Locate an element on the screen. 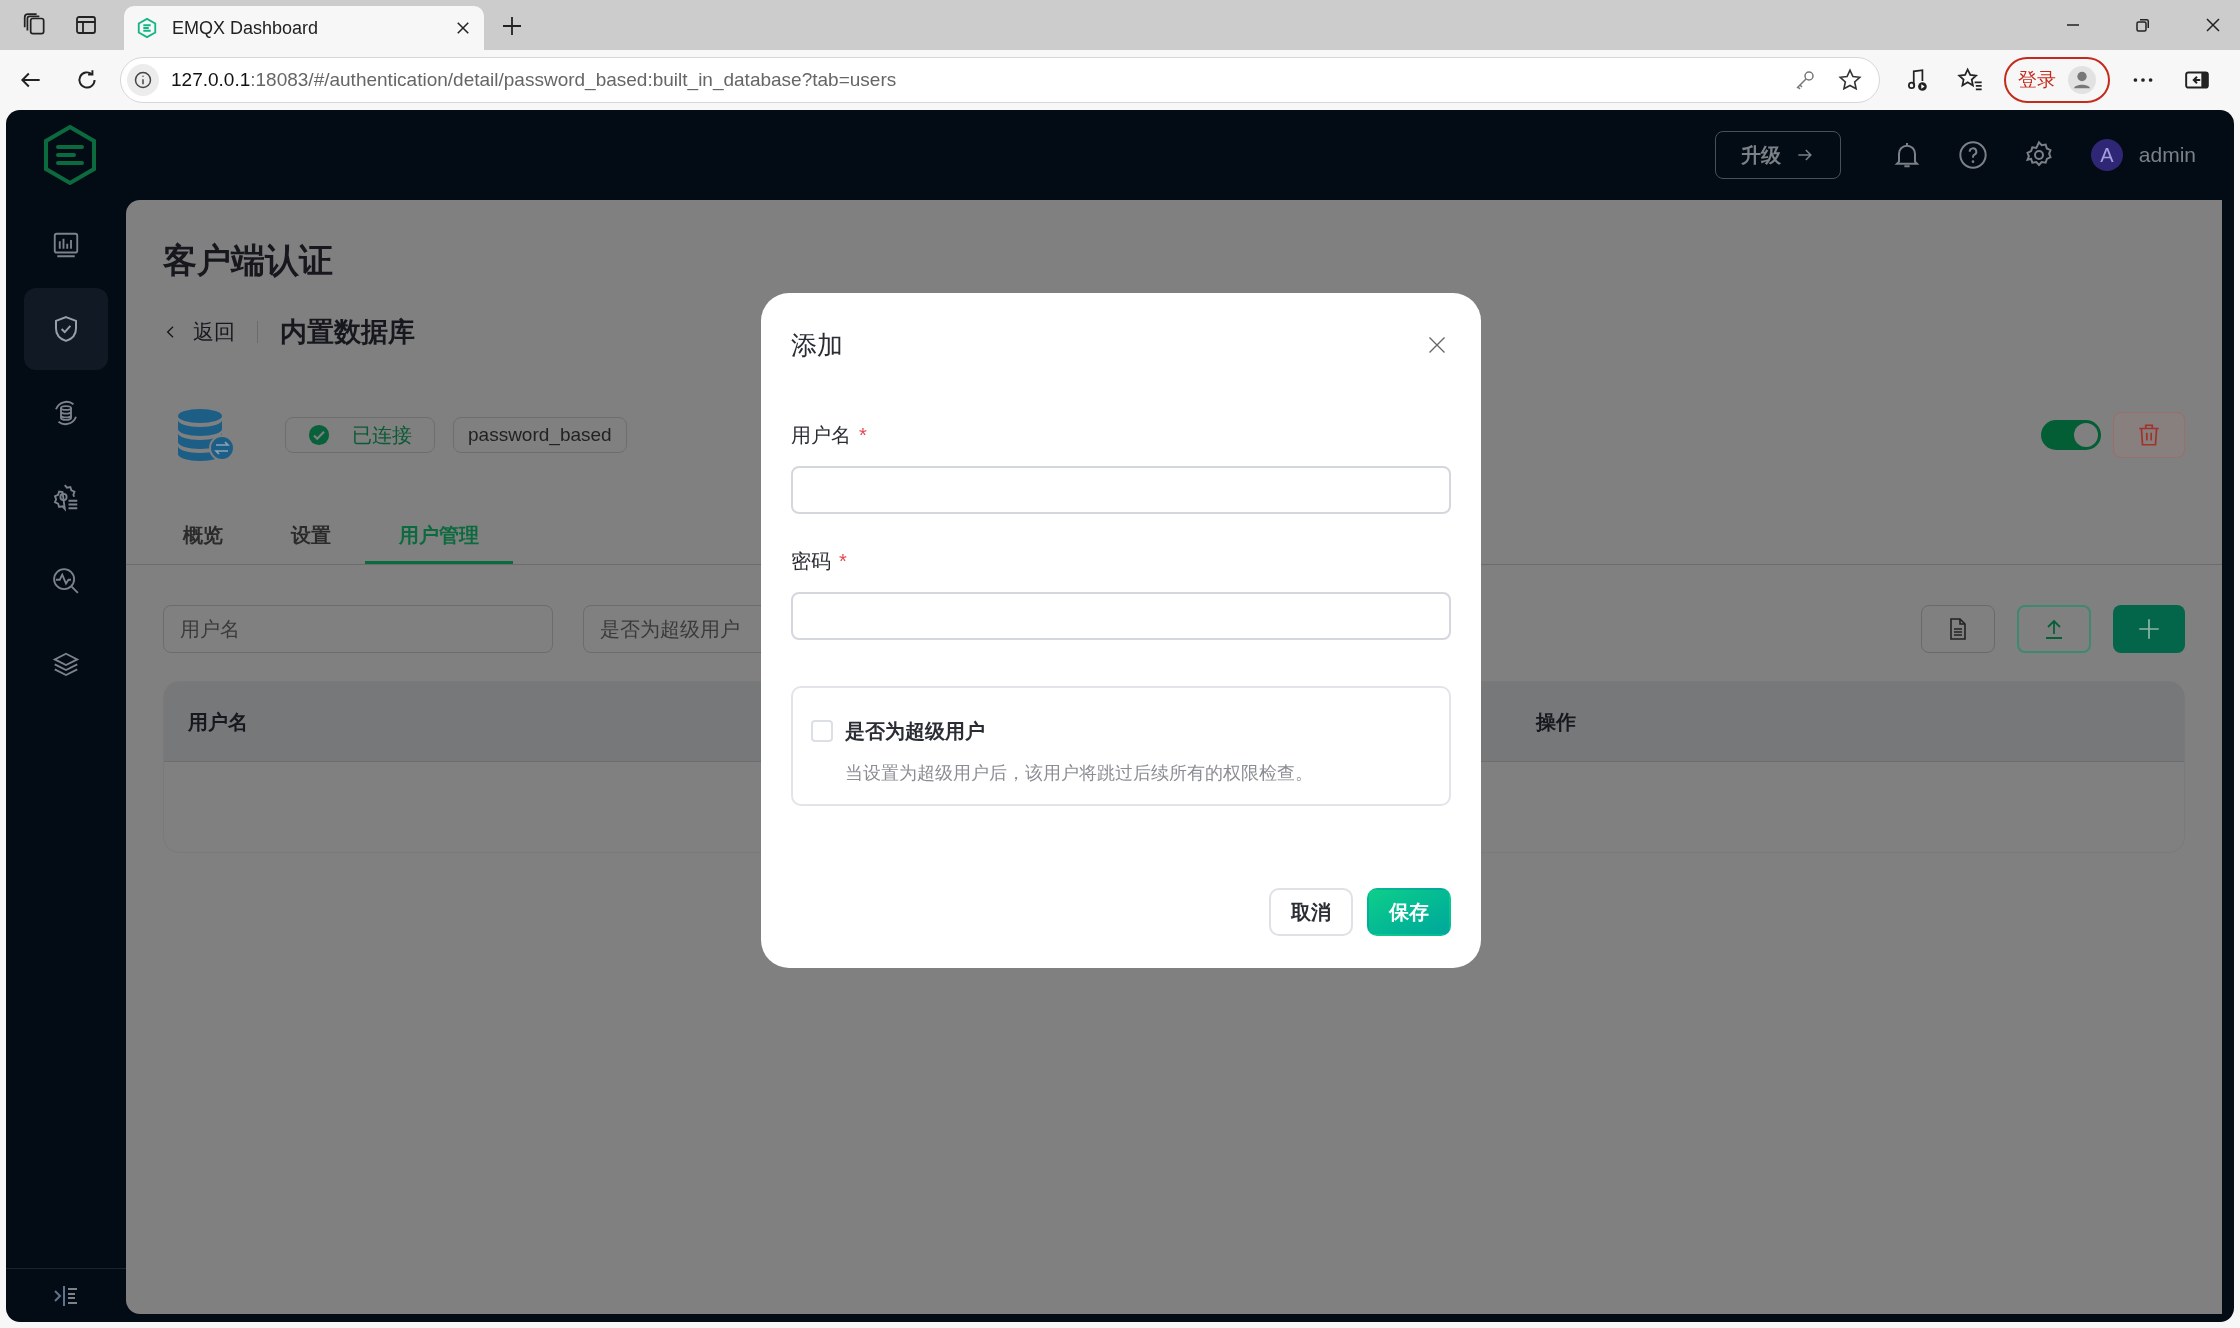 The height and width of the screenshot is (1328, 2240). status-badge: 已连接 is located at coordinates (360, 435).